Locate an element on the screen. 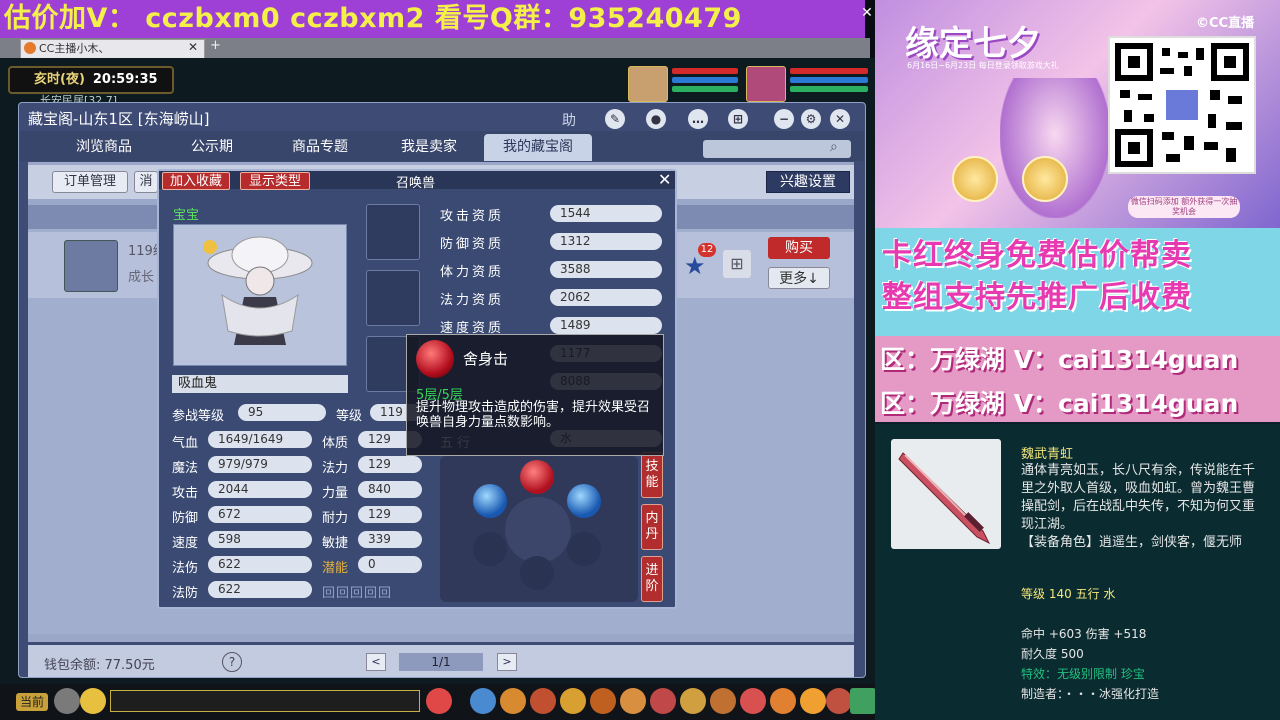  quick-icon is located at coordinates (723, 701).